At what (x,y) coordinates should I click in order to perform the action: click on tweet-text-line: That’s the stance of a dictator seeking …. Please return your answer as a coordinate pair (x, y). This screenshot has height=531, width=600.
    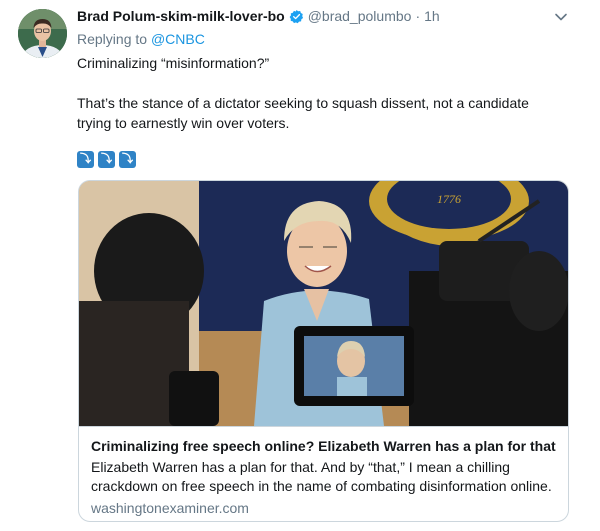
    Looking at the image, I should click on (303, 113).